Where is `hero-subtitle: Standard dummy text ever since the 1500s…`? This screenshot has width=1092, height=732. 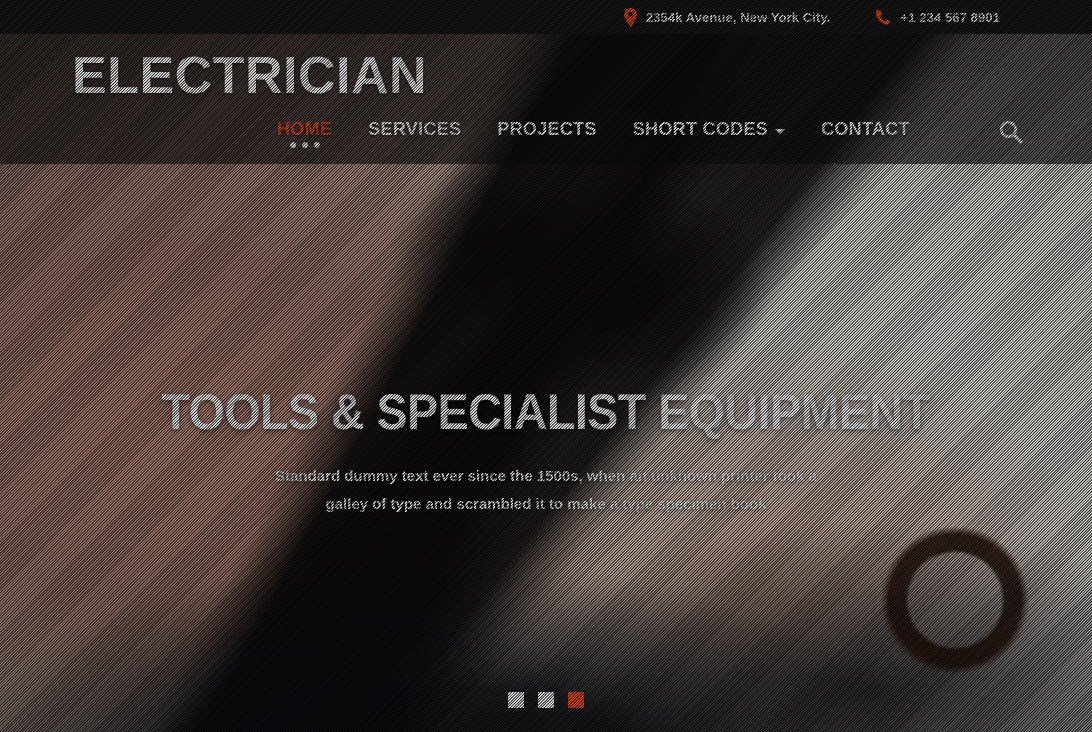 hero-subtitle: Standard dummy text ever since the 1500s… is located at coordinates (546, 490).